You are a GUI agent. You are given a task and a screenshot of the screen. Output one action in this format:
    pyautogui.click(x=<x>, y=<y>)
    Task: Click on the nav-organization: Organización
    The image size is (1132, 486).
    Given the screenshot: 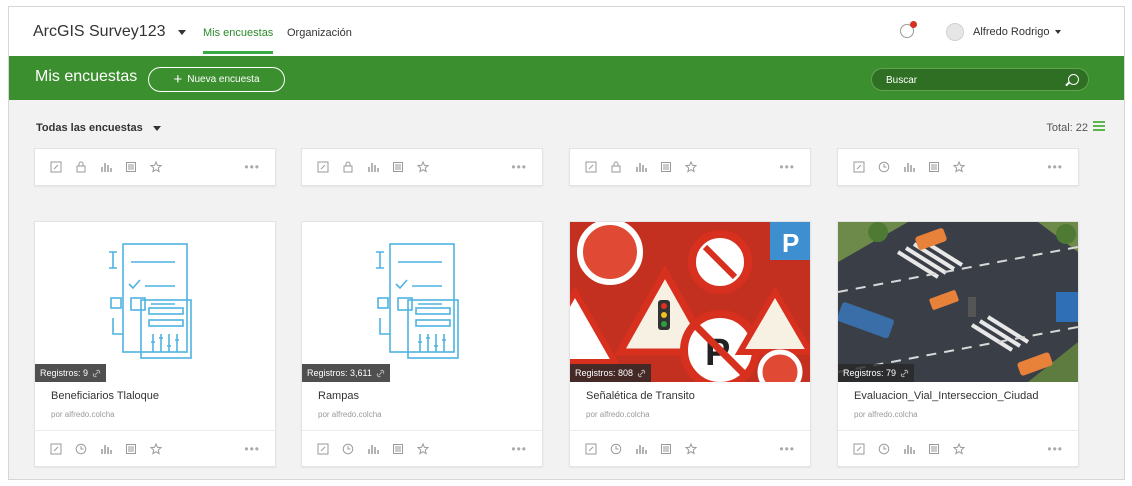 What is the action you would take?
    pyautogui.click(x=319, y=33)
    